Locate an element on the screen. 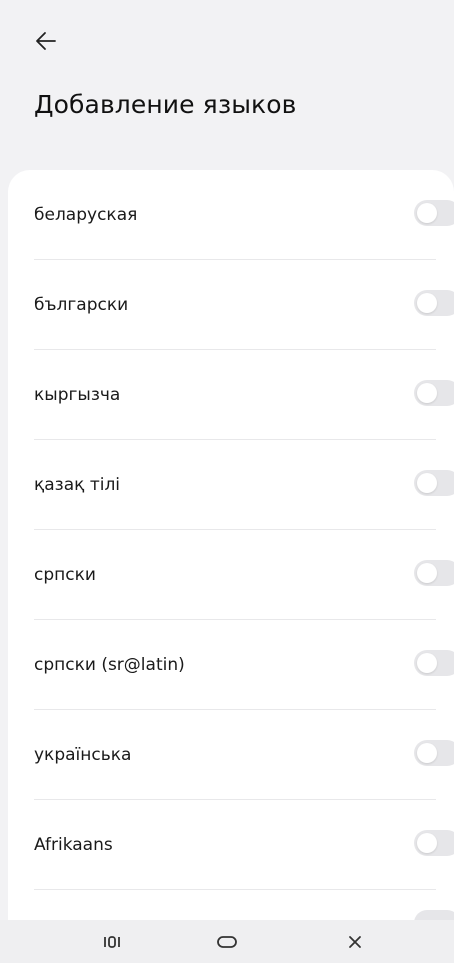 The image size is (454, 963). page-title: Добавление языков is located at coordinates (165, 104).